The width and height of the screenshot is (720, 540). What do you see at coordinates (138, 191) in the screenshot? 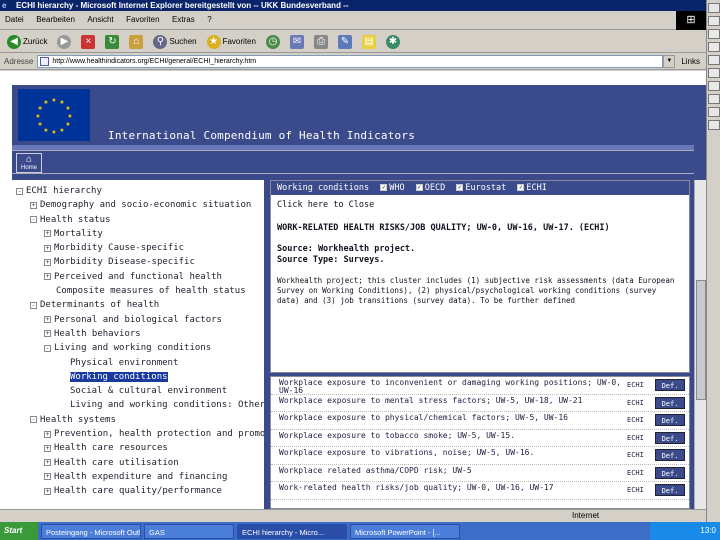
I see `tree-item: - ECHI hierarchy` at bounding box center [138, 191].